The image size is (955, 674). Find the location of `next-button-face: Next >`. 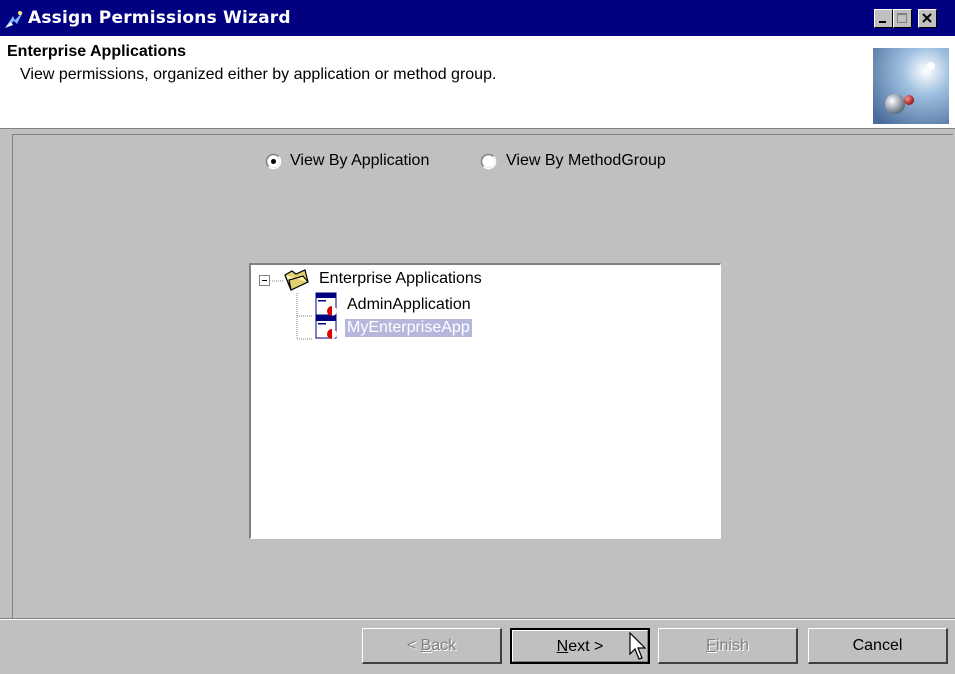

next-button-face: Next > is located at coordinates (580, 646).